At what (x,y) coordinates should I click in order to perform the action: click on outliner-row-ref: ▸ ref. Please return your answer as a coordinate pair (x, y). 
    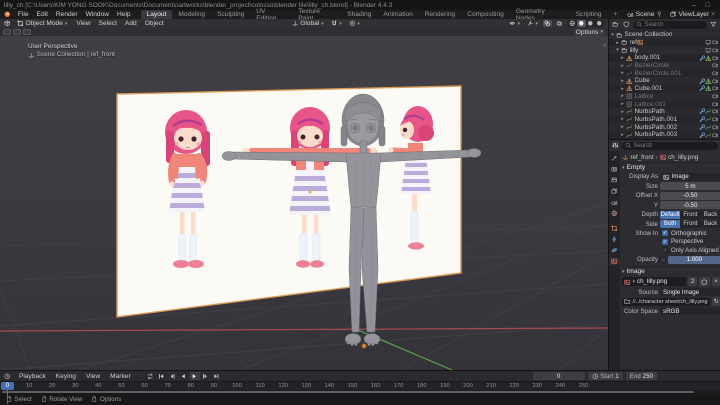
    Looking at the image, I should click on (664, 43).